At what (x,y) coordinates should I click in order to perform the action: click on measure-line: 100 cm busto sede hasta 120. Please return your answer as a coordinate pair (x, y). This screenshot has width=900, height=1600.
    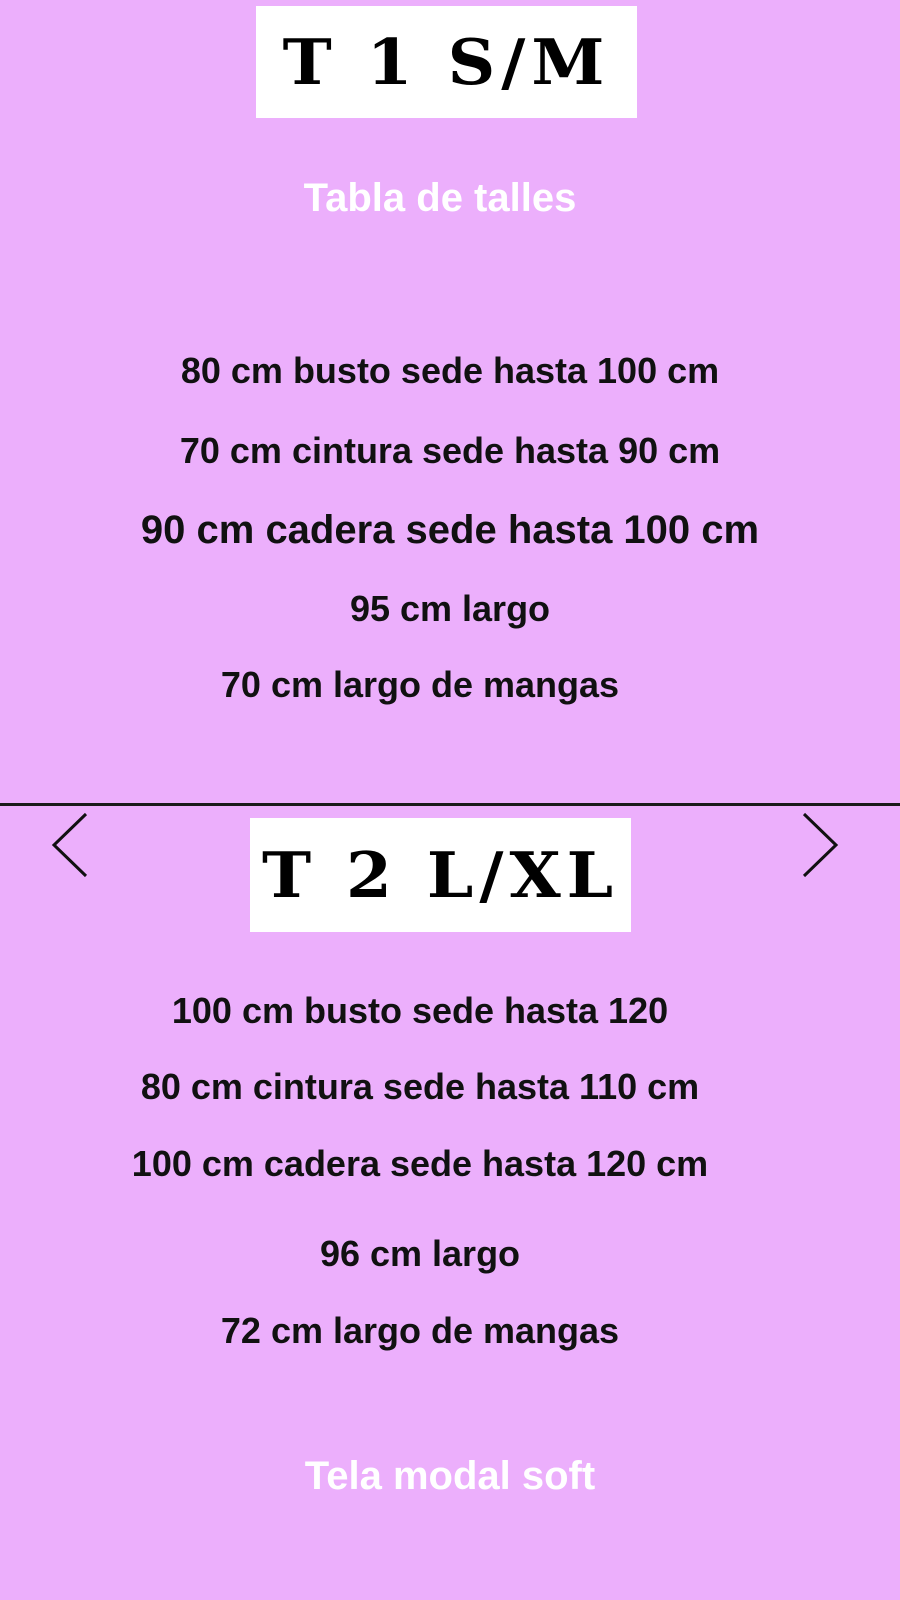
    Looking at the image, I should click on (420, 1010).